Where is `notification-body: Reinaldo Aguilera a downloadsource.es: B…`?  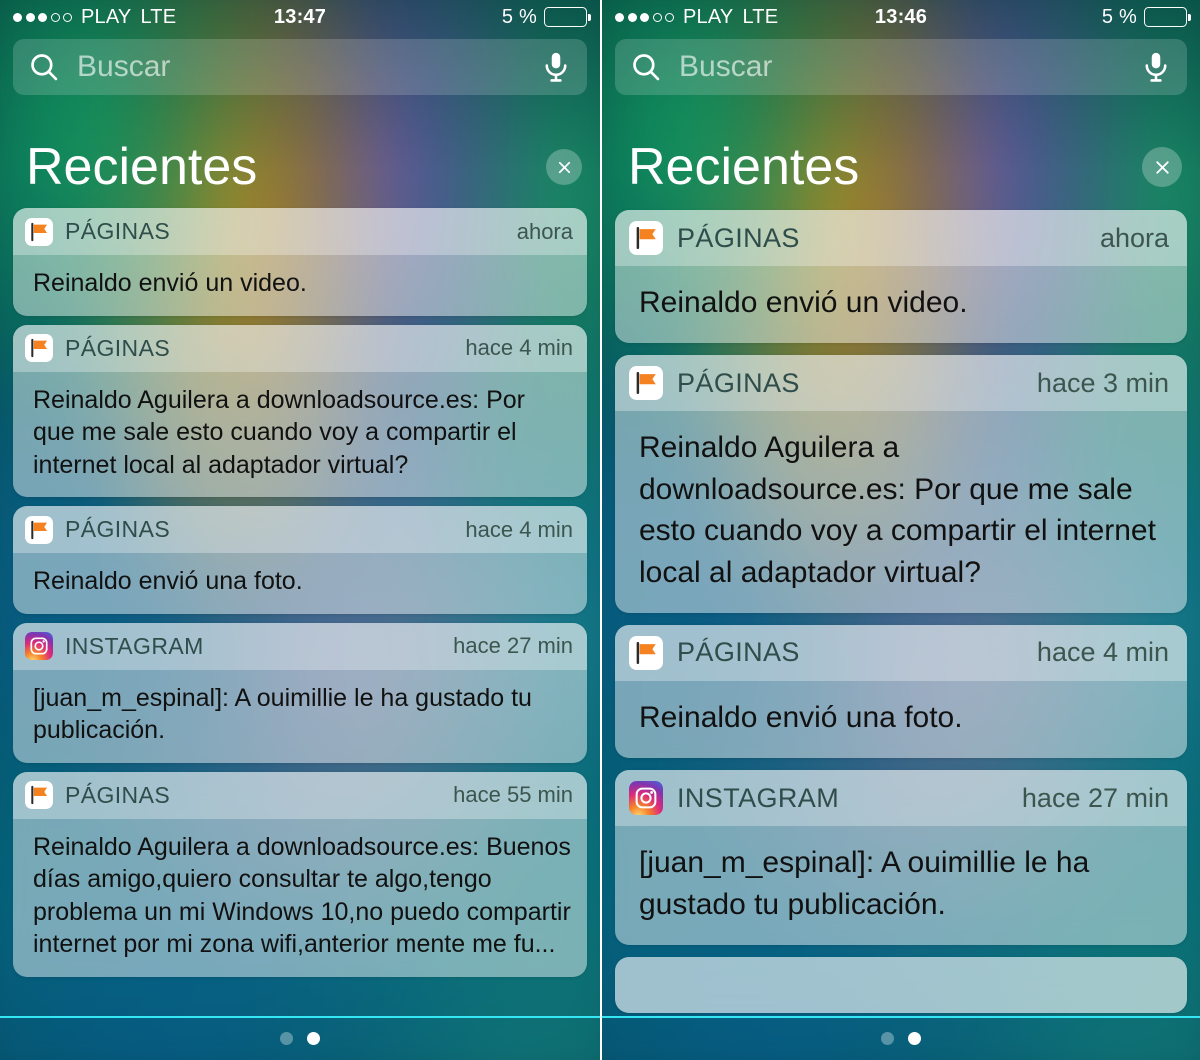
notification-body: Reinaldo Aguilera a downloadsource.es: B… is located at coordinates (302, 895).